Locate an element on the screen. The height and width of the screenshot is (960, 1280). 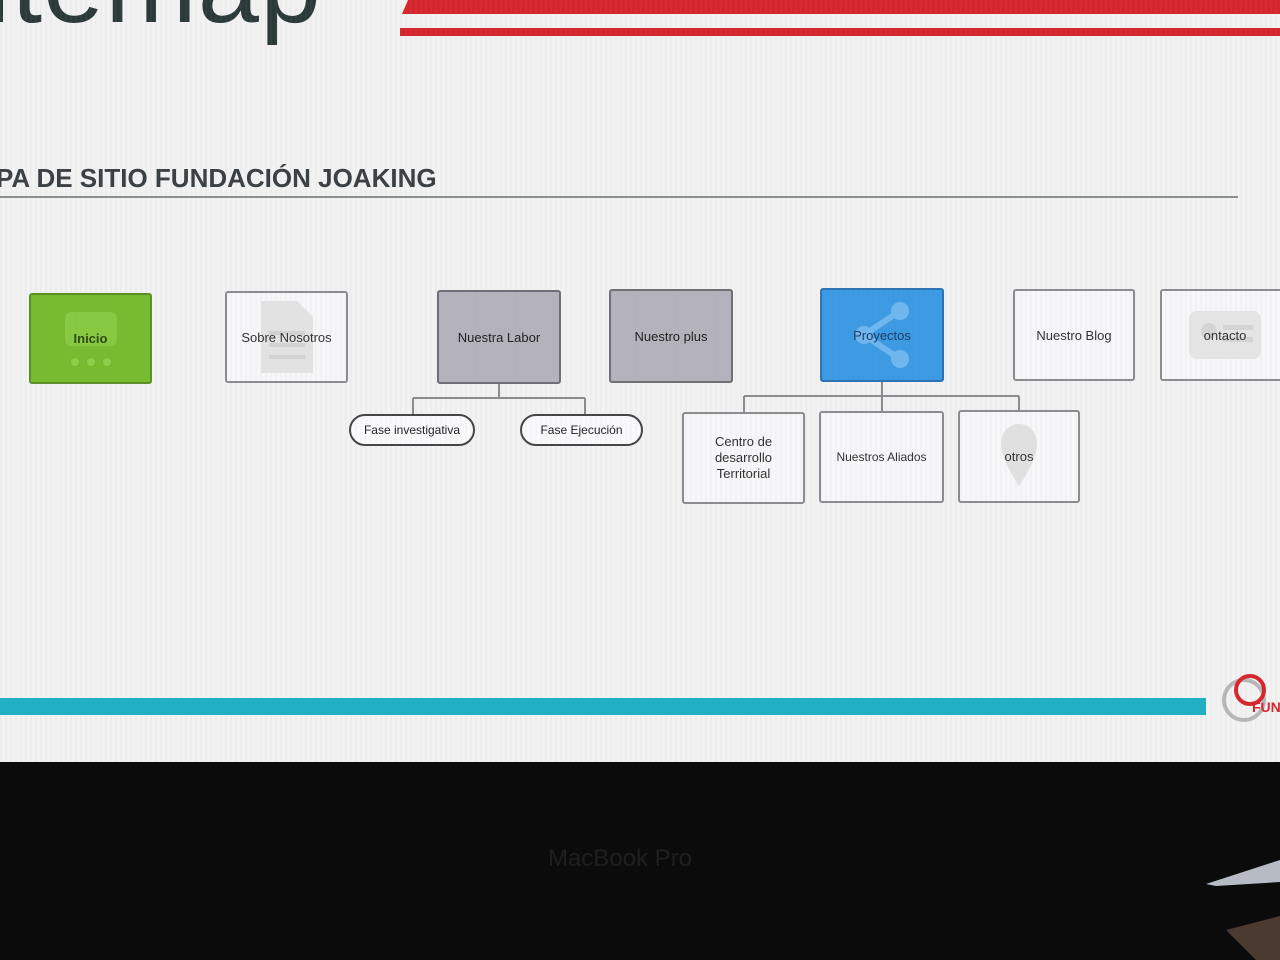
node-nuestro-plus: Nuestro plus is located at coordinates (671, 336).